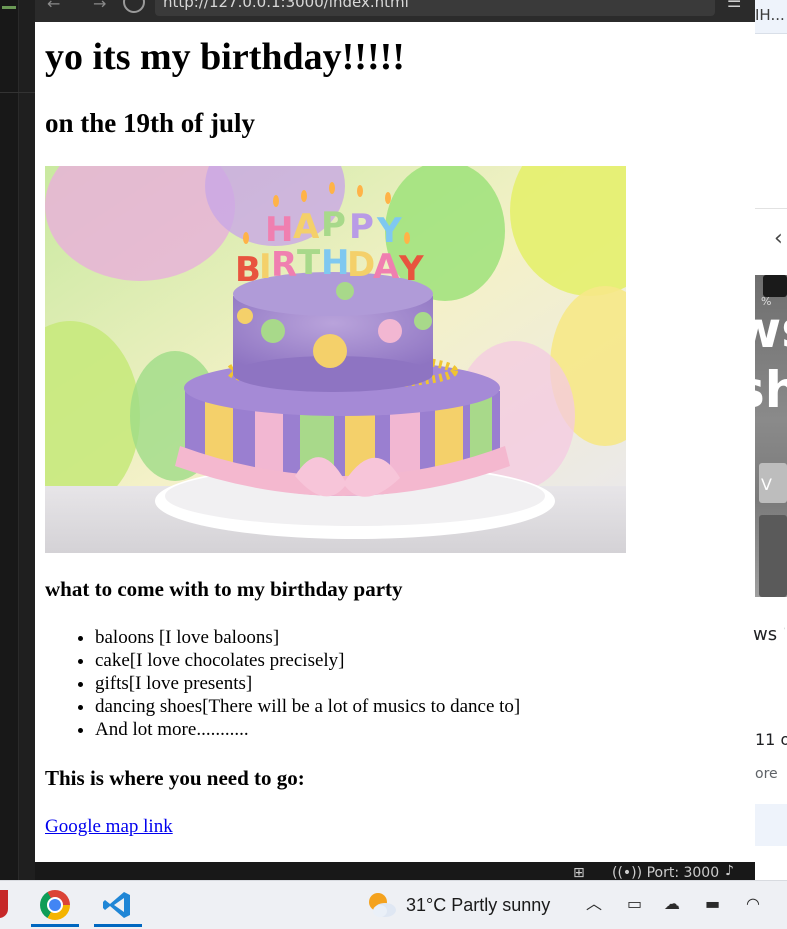 This screenshot has height=929, width=787. Describe the element at coordinates (116, 905) in the screenshot. I see `vscode-icon` at that location.